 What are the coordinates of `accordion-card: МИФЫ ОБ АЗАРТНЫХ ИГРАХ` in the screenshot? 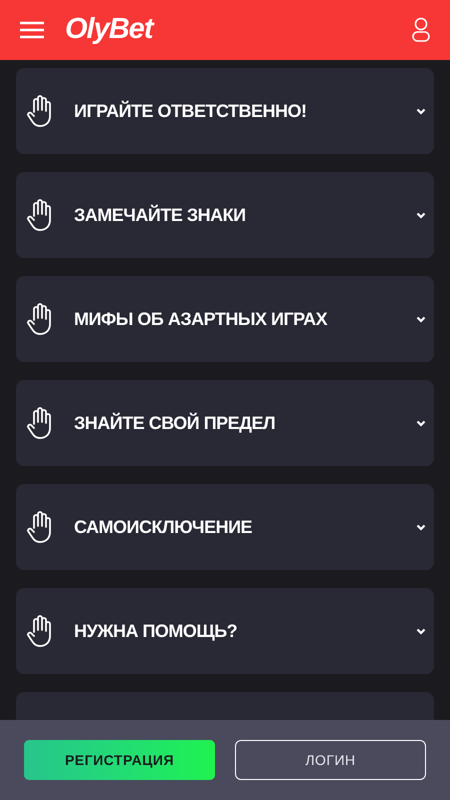 It's located at (225, 319).